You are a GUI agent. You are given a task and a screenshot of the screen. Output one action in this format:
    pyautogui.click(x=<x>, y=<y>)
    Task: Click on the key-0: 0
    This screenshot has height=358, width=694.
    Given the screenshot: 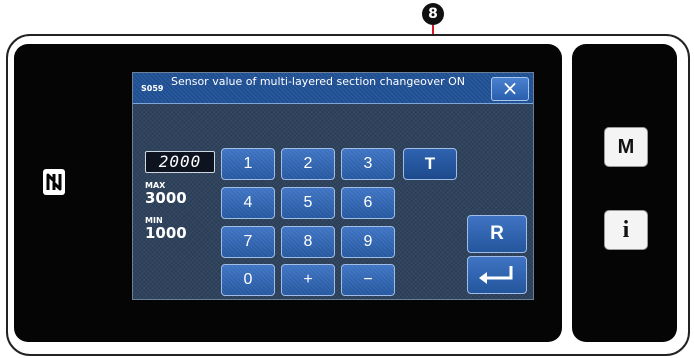 What is the action you would take?
    pyautogui.click(x=248, y=280)
    